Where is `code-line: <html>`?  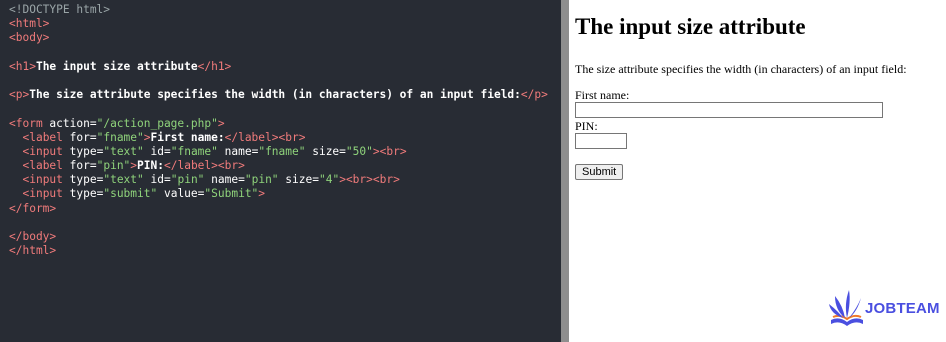 code-line: <html> is located at coordinates (278, 24).